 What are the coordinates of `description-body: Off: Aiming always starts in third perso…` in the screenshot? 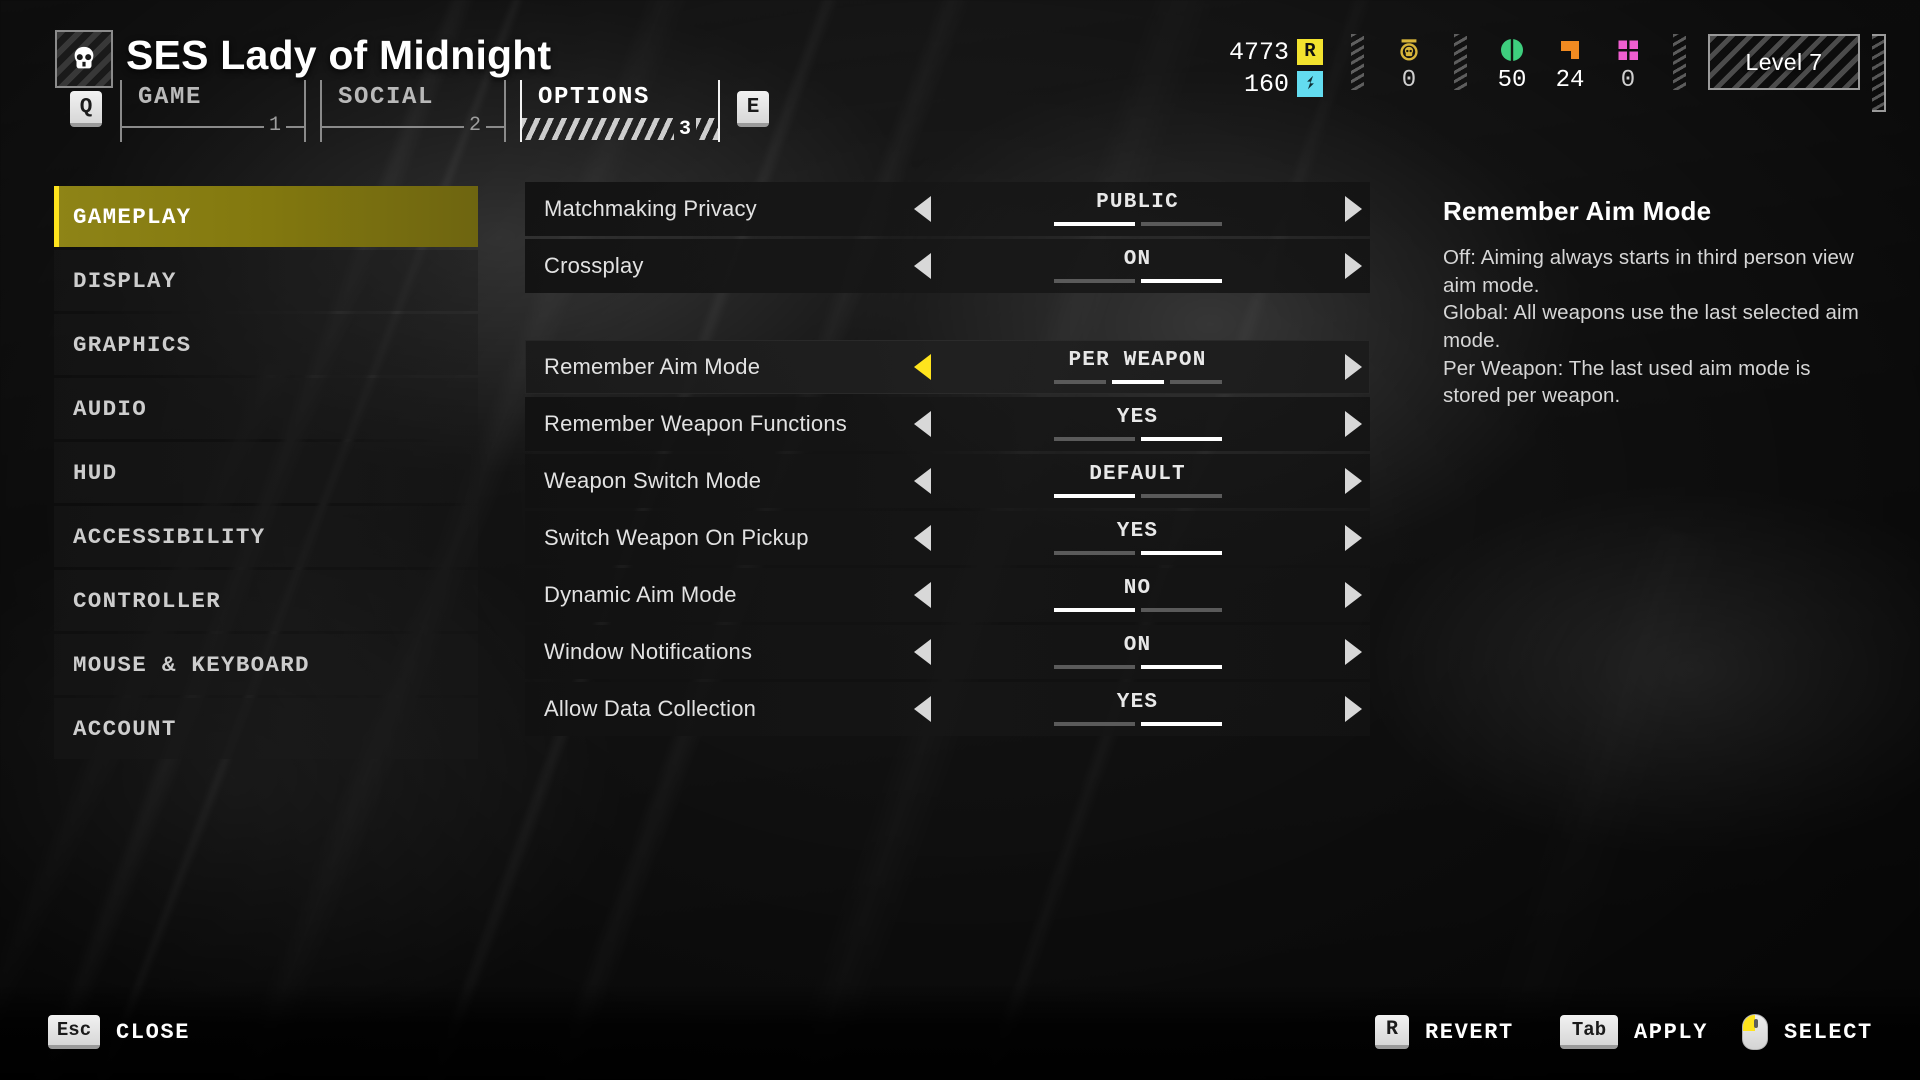 It's located at (1651, 327).